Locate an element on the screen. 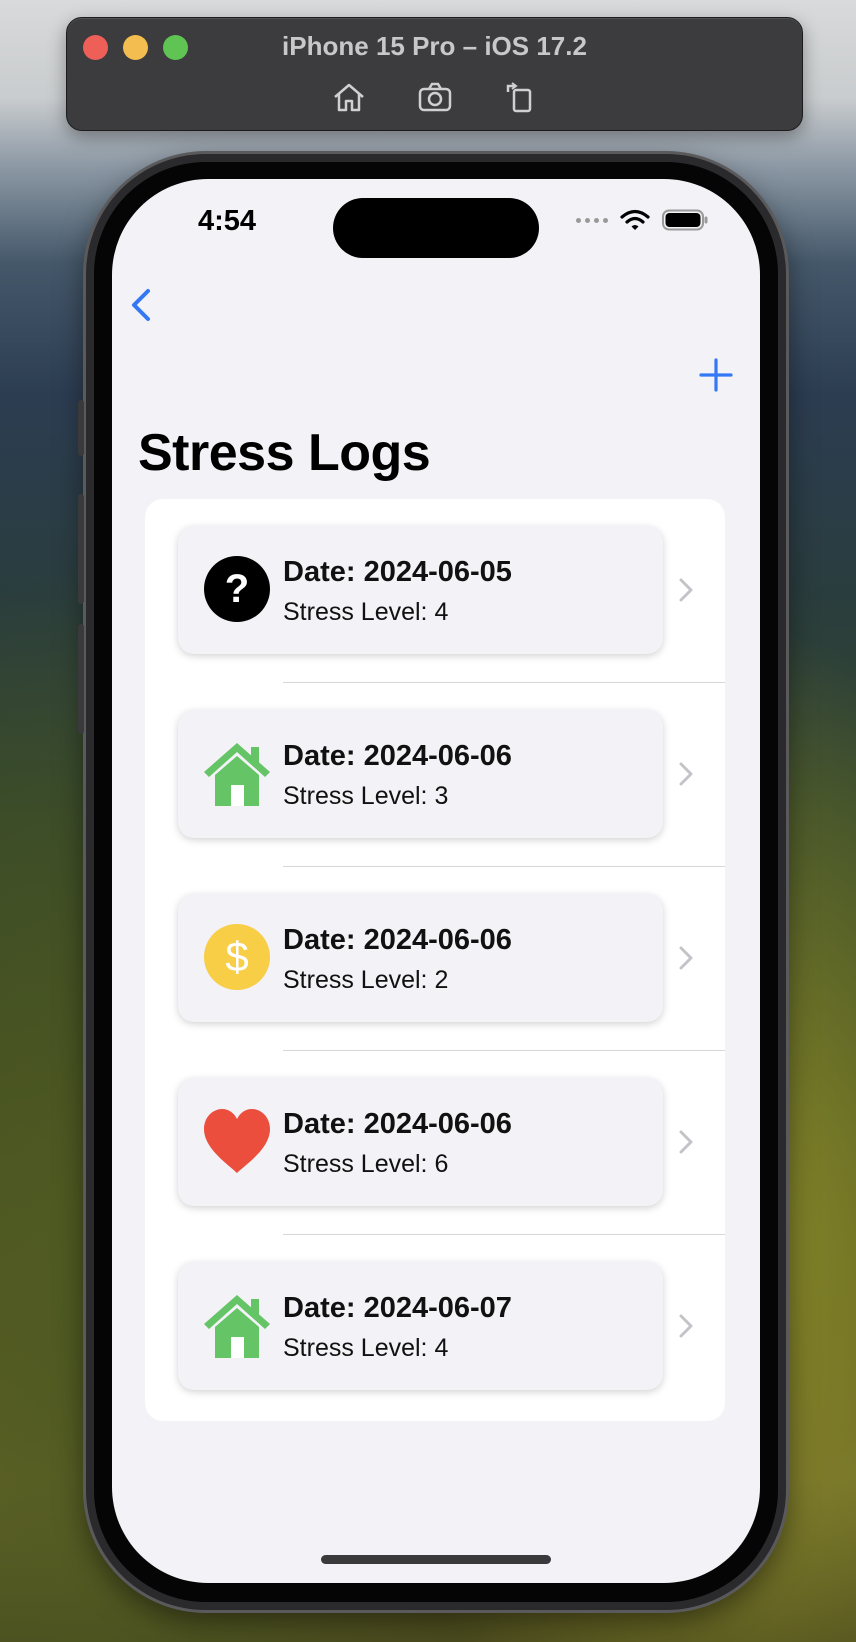 Image resolution: width=856 pixels, height=1642 pixels. dynamic-island is located at coordinates (436, 228).